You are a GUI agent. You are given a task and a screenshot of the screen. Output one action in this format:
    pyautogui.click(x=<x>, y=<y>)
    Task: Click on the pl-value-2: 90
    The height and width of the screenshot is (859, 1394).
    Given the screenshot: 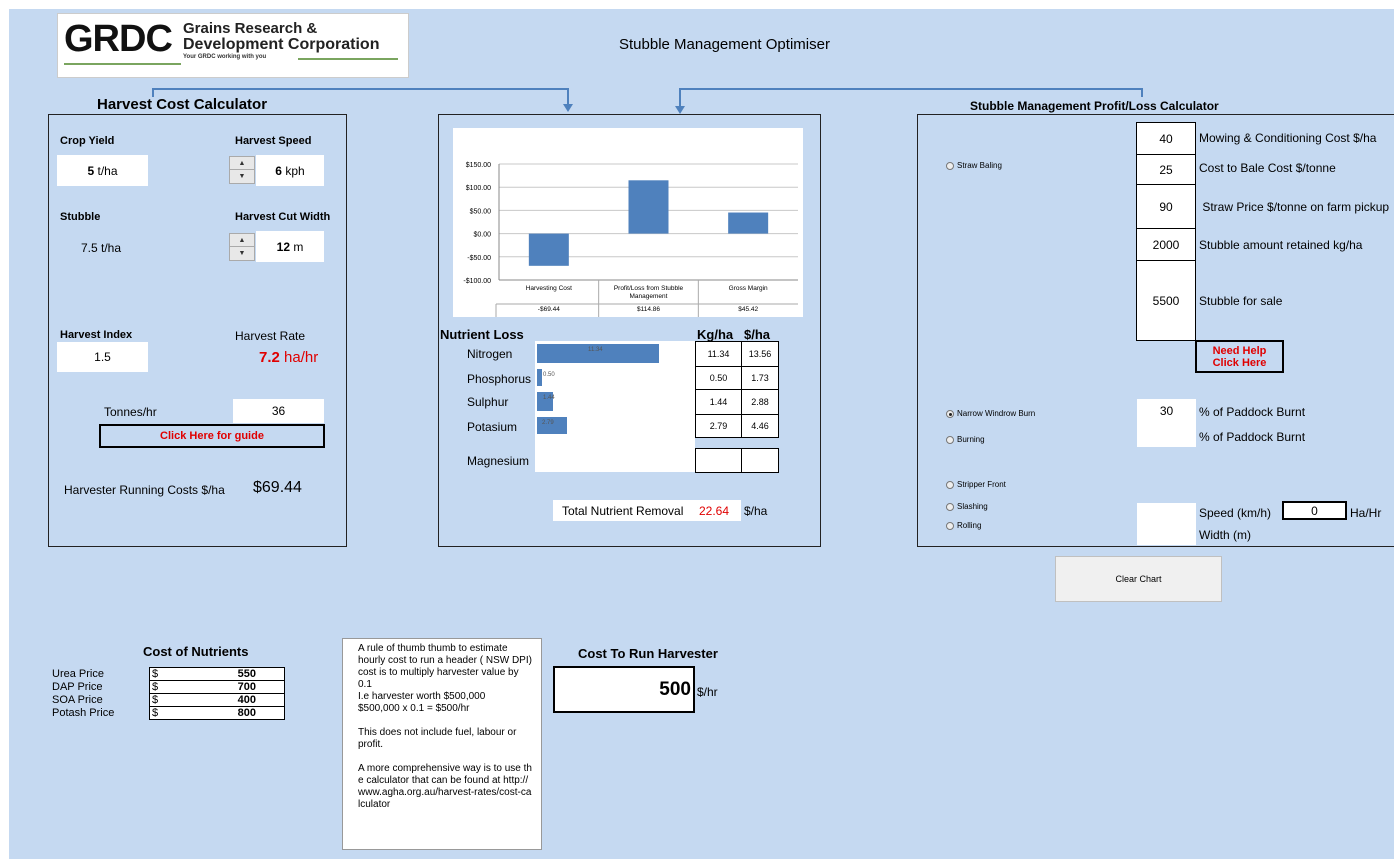 What is the action you would take?
    pyautogui.click(x=1166, y=206)
    